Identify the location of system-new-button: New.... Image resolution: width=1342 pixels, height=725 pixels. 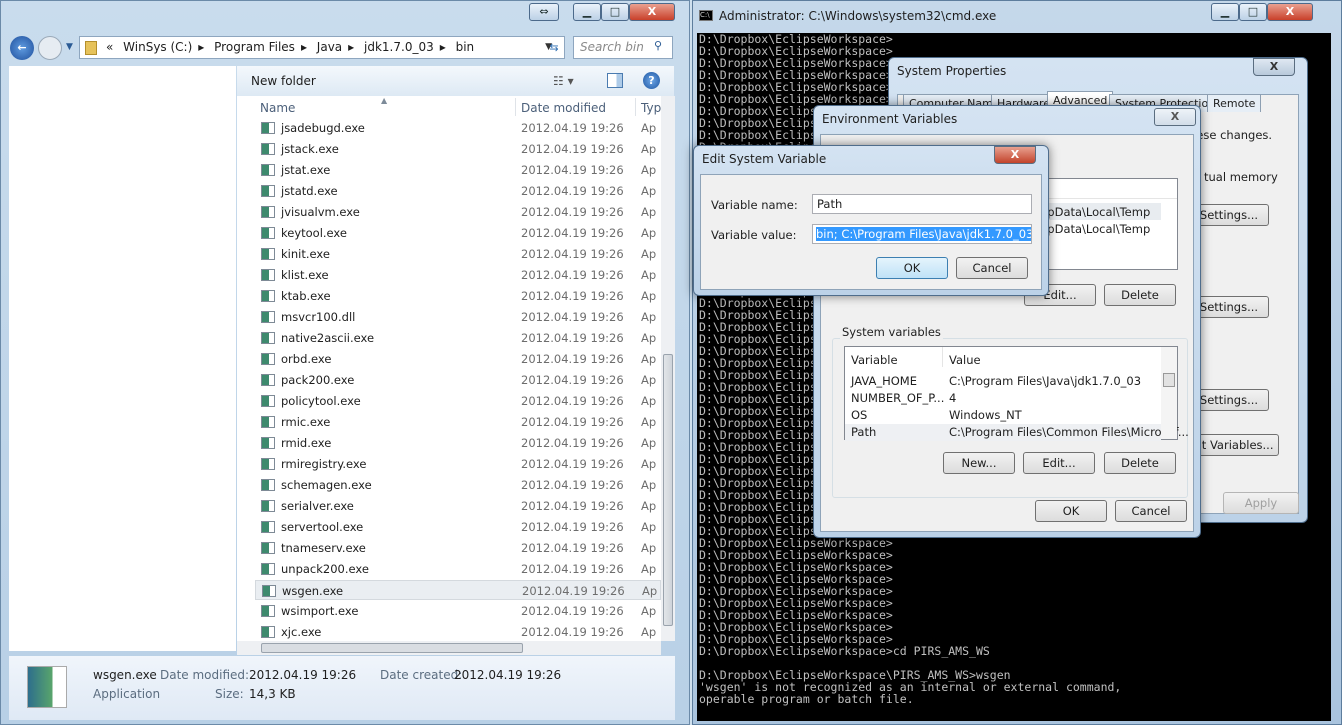
(979, 463).